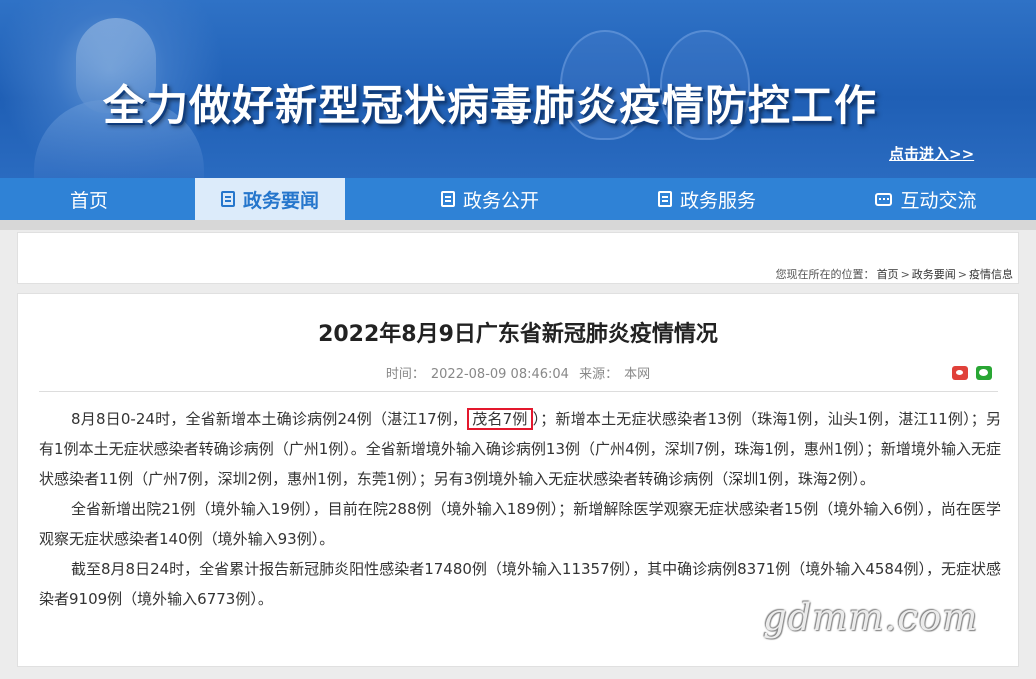  I want to click on main-nav: 首页 政务要闻 政务公开 政务服务 互动交流, so click(518, 199).